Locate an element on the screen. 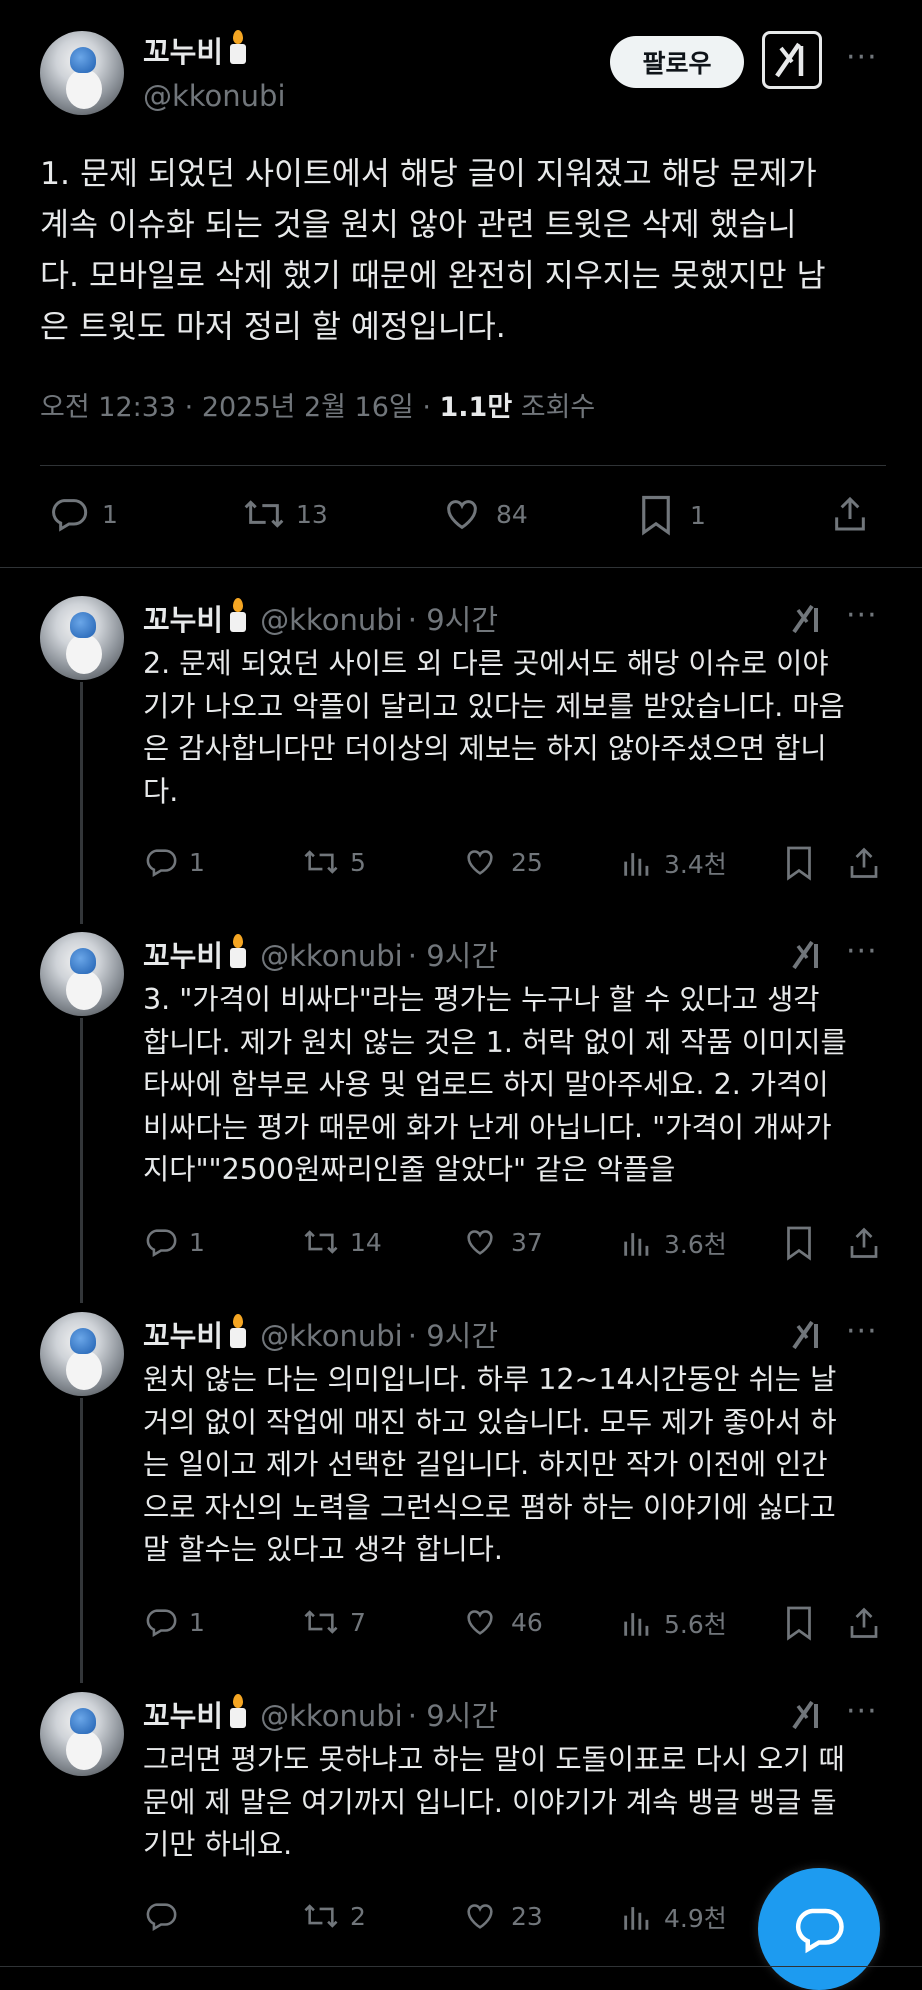 The height and width of the screenshot is (1990, 922). repost-button: 14 is located at coordinates (341, 1242).